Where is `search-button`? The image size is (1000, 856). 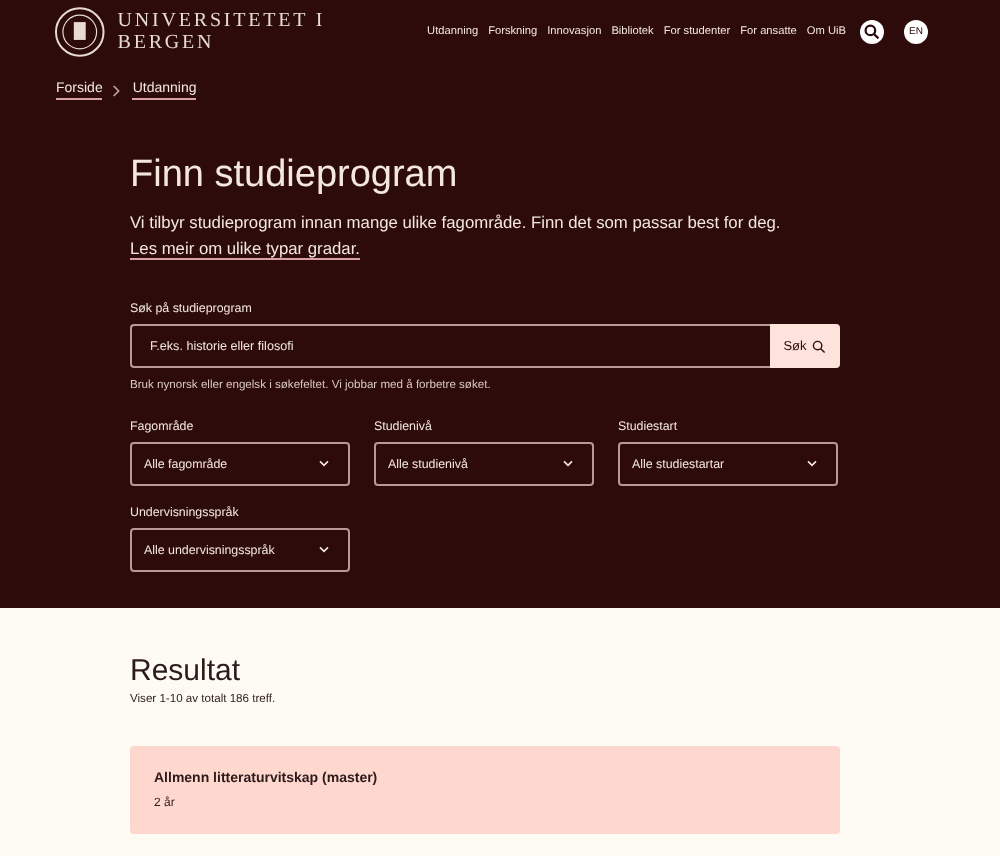 search-button is located at coordinates (872, 32).